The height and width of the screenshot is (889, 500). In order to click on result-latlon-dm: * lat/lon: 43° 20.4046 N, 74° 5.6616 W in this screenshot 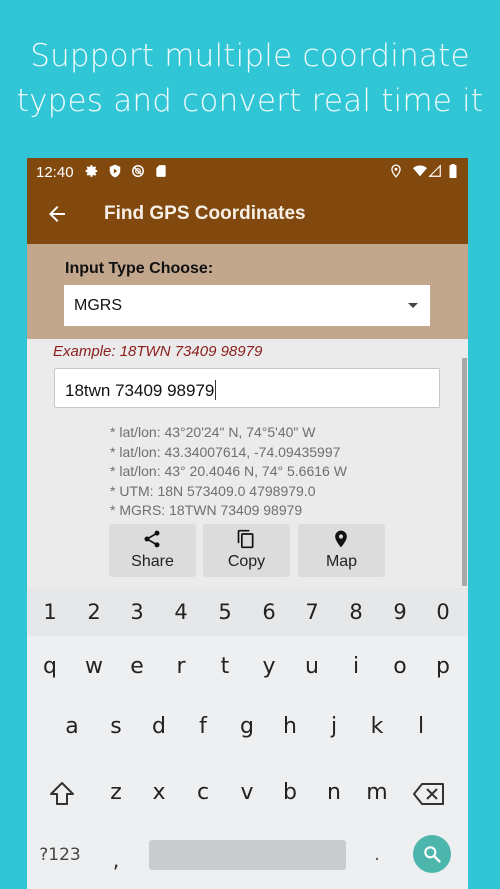, I will do `click(228, 471)`.